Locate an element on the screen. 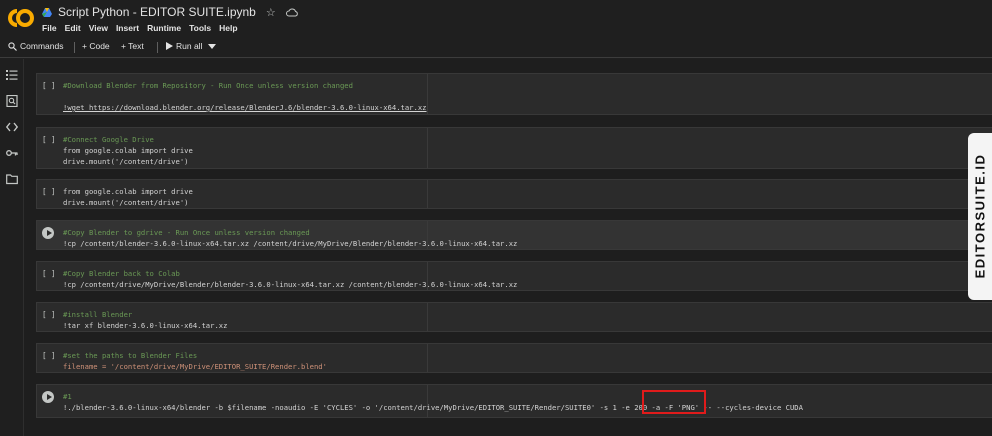 The width and height of the screenshot is (992, 436). red-highlight-box is located at coordinates (674, 402).